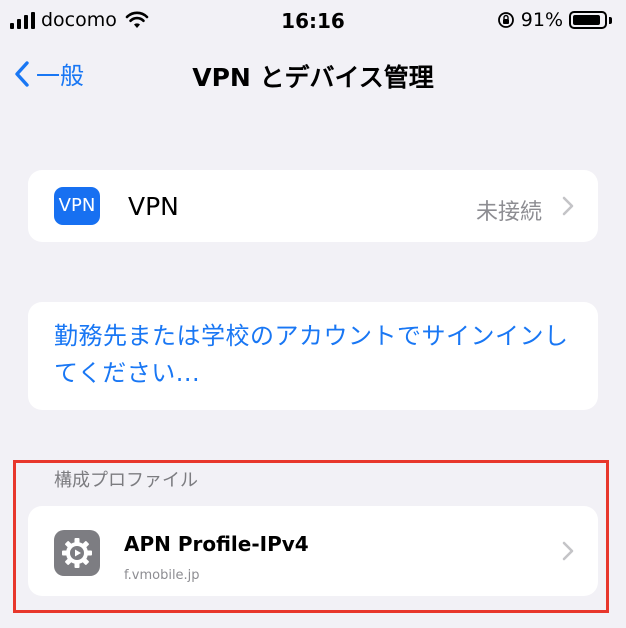 The image size is (626, 628). What do you see at coordinates (313, 206) in the screenshot?
I see `vpn-row: VPN VPN 未接続` at bounding box center [313, 206].